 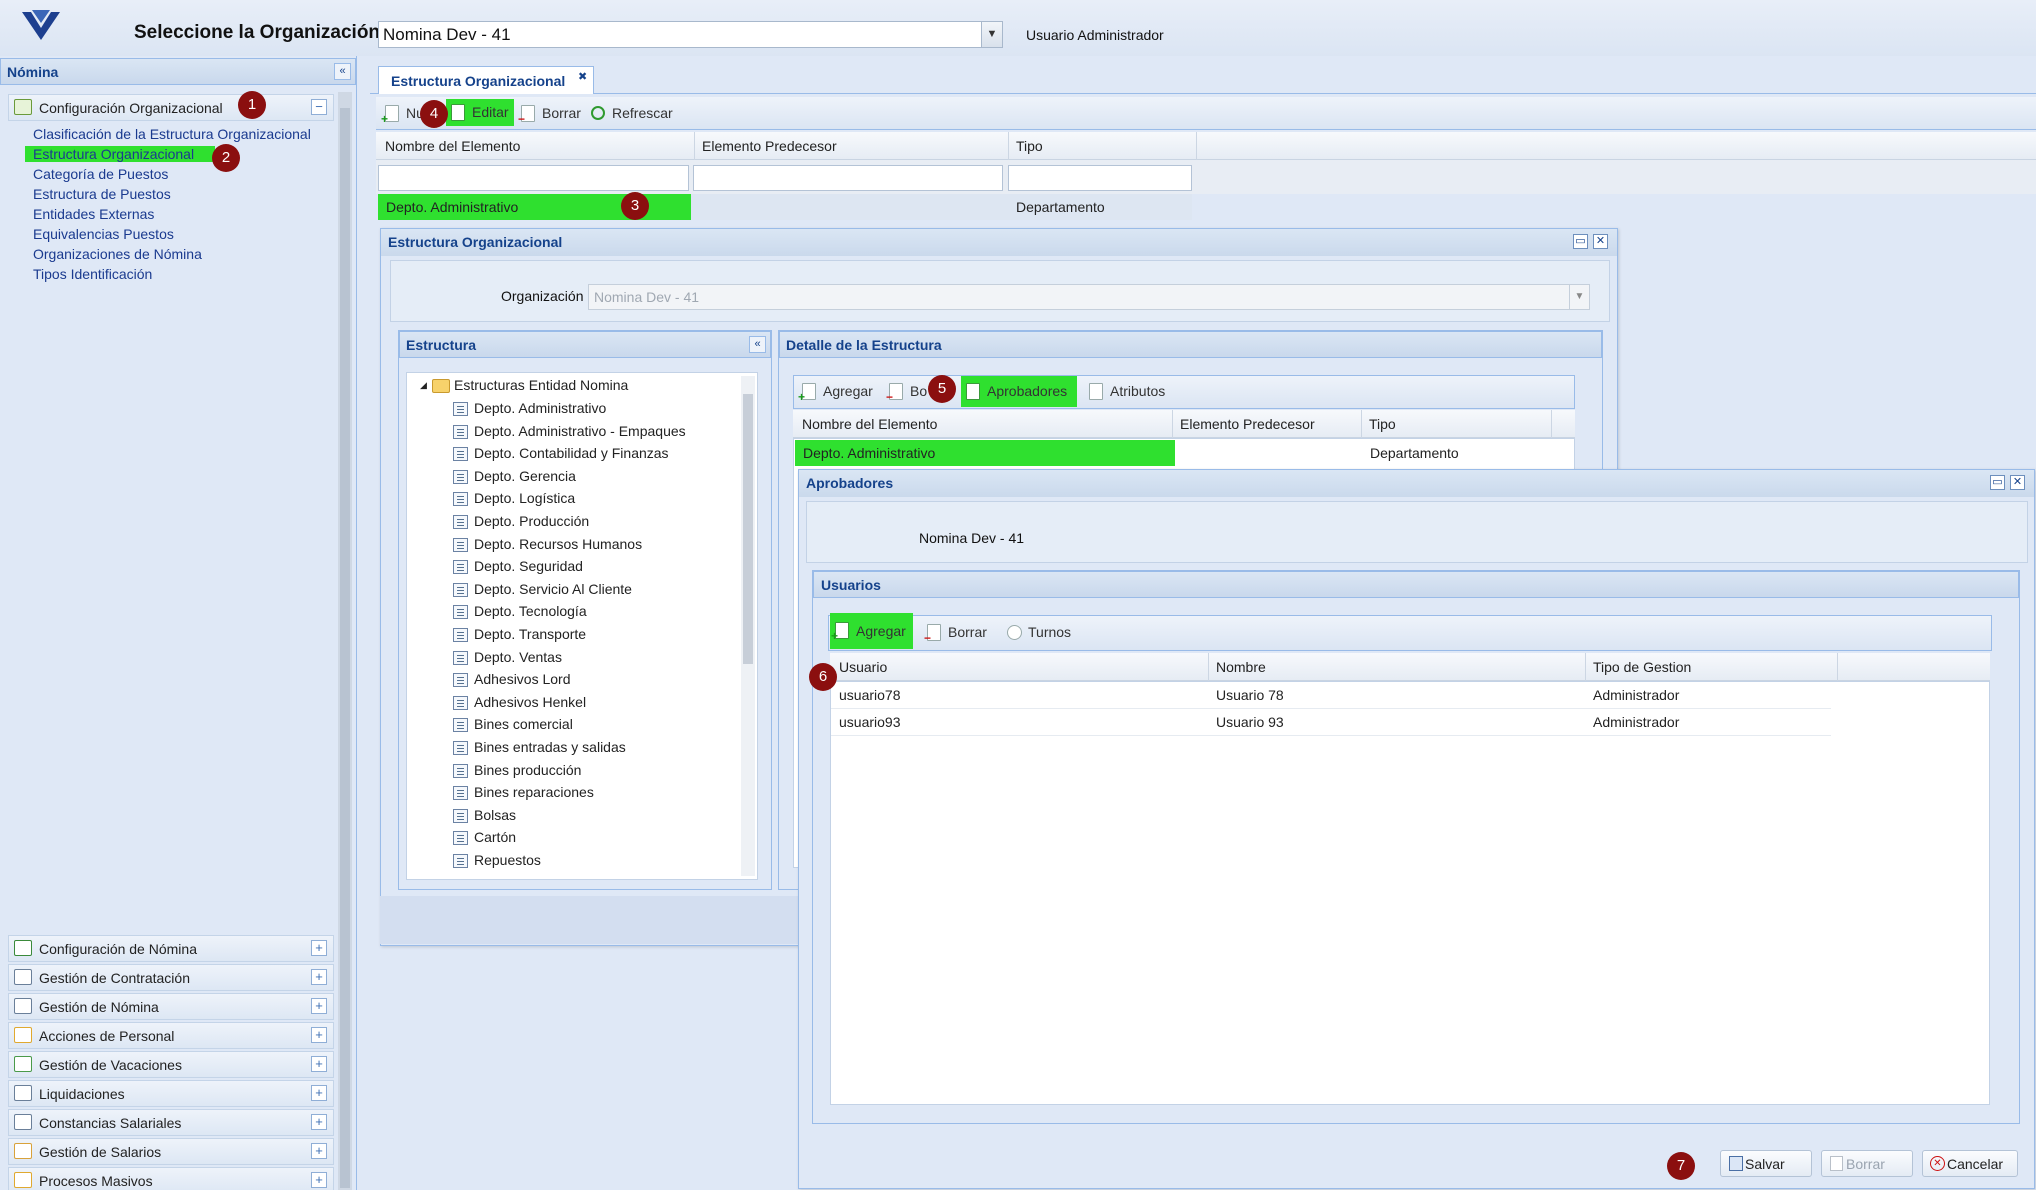 What do you see at coordinates (1970, 1163) in the screenshot?
I see `cancel-button: ✕ Cancelar` at bounding box center [1970, 1163].